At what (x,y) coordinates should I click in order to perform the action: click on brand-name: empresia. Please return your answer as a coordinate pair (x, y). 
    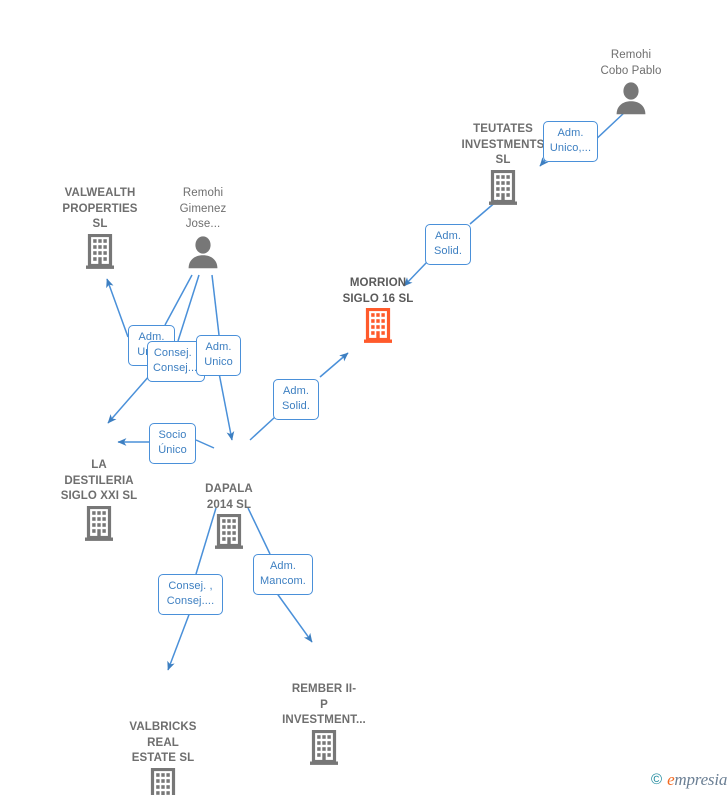
    Looking at the image, I should click on (697, 779).